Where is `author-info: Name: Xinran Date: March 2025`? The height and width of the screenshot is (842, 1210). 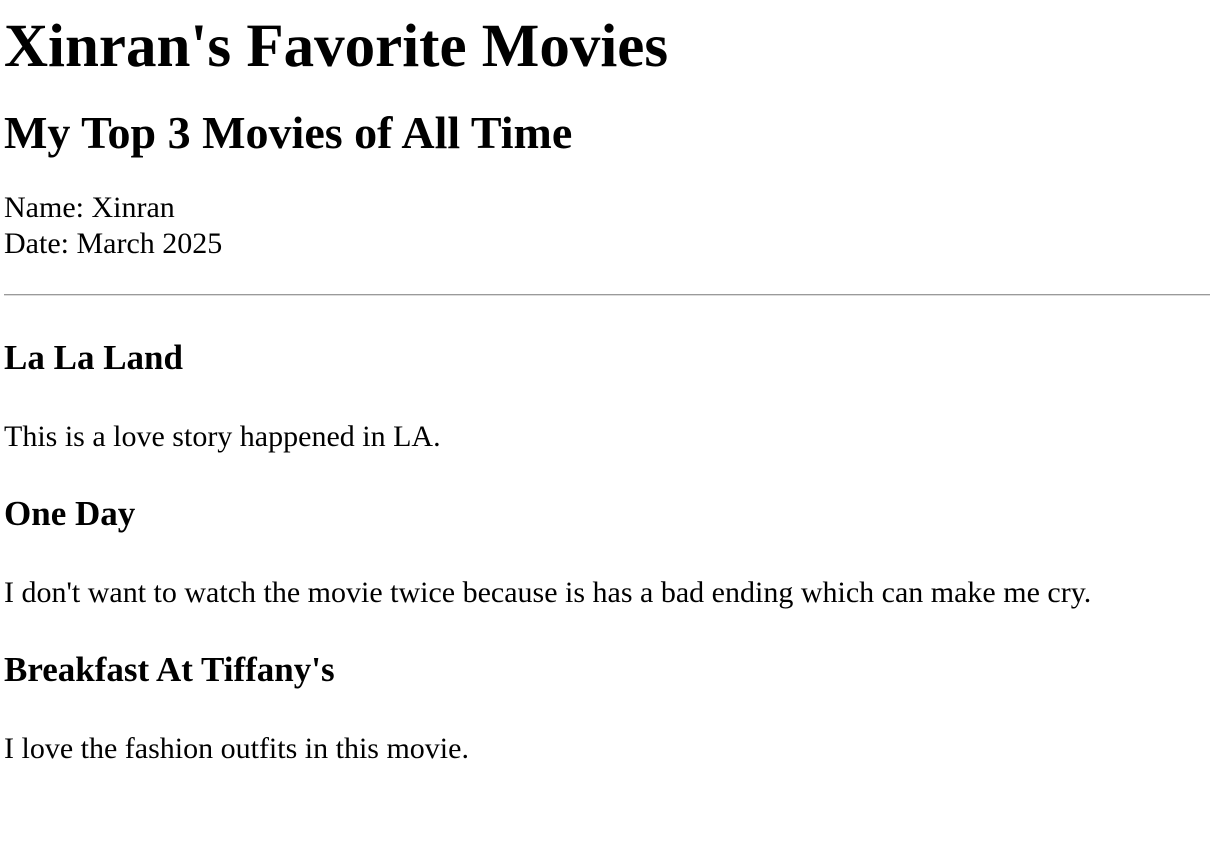
author-info: Name: Xinran Date: March 2025 is located at coordinates (607, 226).